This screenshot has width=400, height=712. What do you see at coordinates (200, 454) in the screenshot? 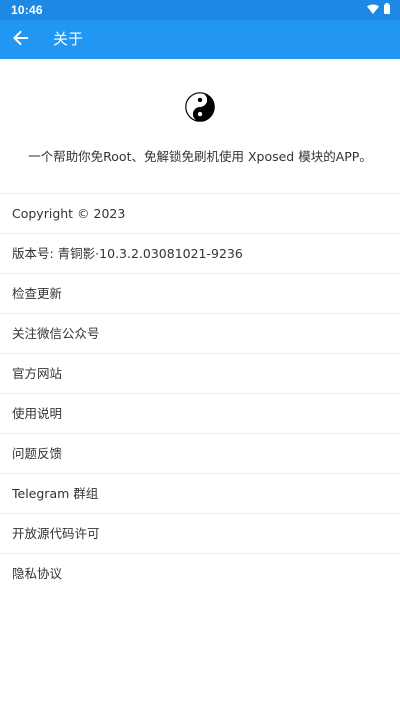
I see `list-item-feedback: 问题反馈` at bounding box center [200, 454].